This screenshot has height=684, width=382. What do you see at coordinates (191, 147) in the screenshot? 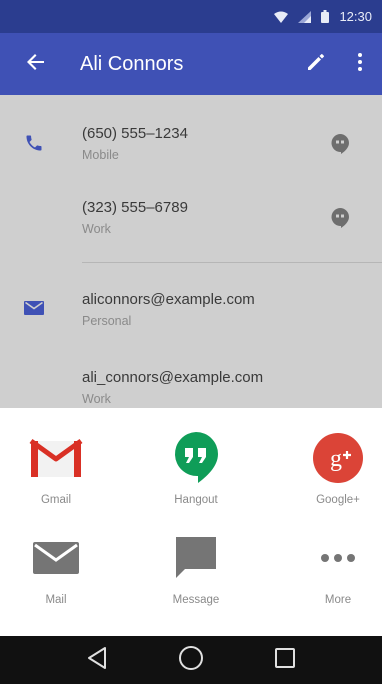
I see `phone-row-mobile: (650) 555–1234 Mobile` at bounding box center [191, 147].